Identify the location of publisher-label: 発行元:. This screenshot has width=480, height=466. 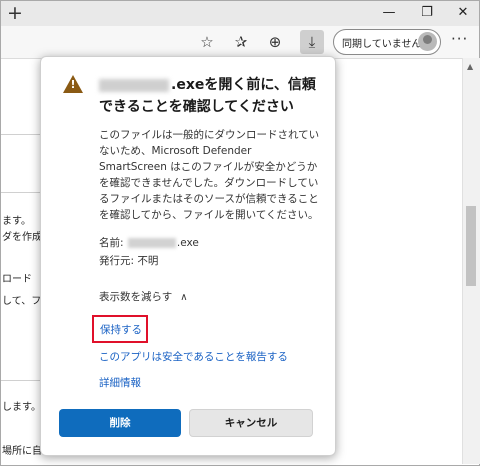
(117, 261).